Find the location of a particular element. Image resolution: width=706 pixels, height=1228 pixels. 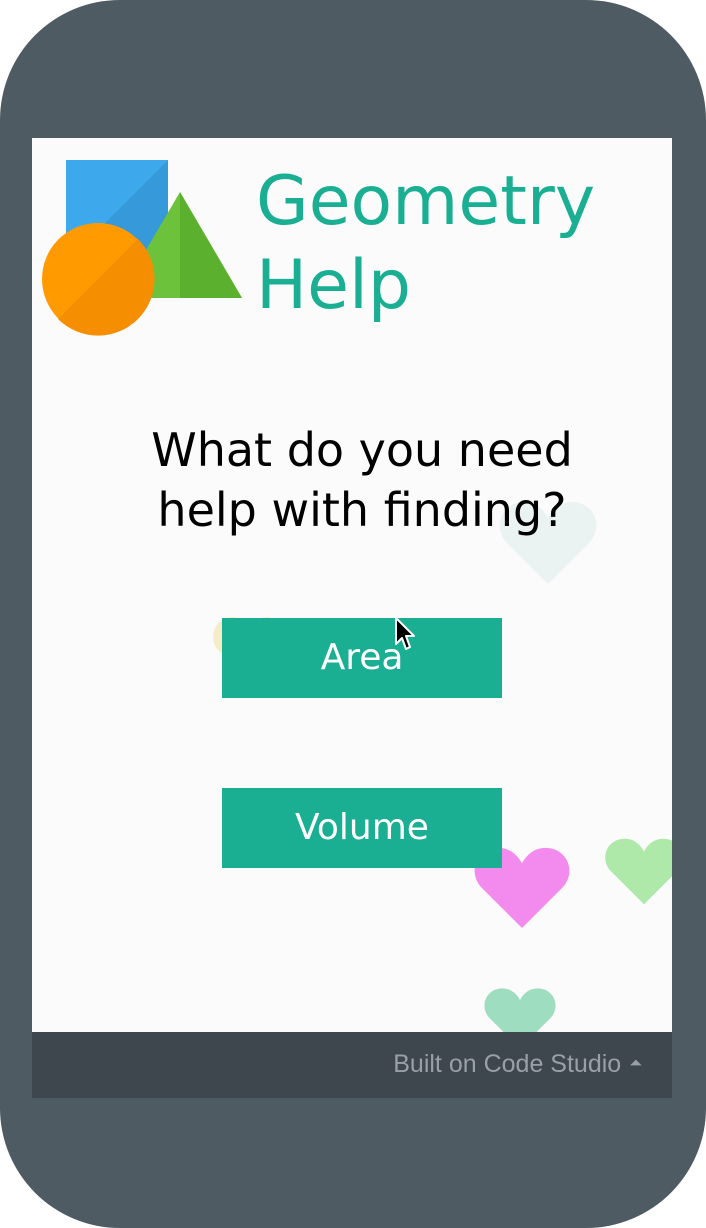

built-on-code-studio-link: Built on Code Studio ⏶ is located at coordinates (517, 1064).